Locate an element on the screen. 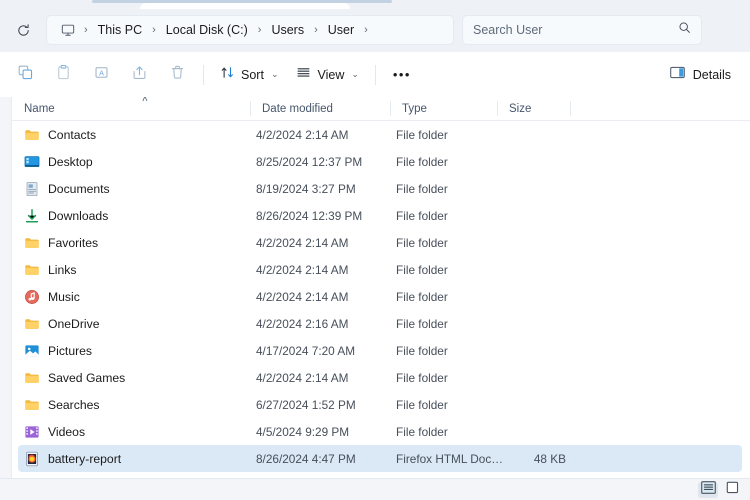 Image resolution: width=750 pixels, height=500 pixels. search-icon is located at coordinates (684, 30).